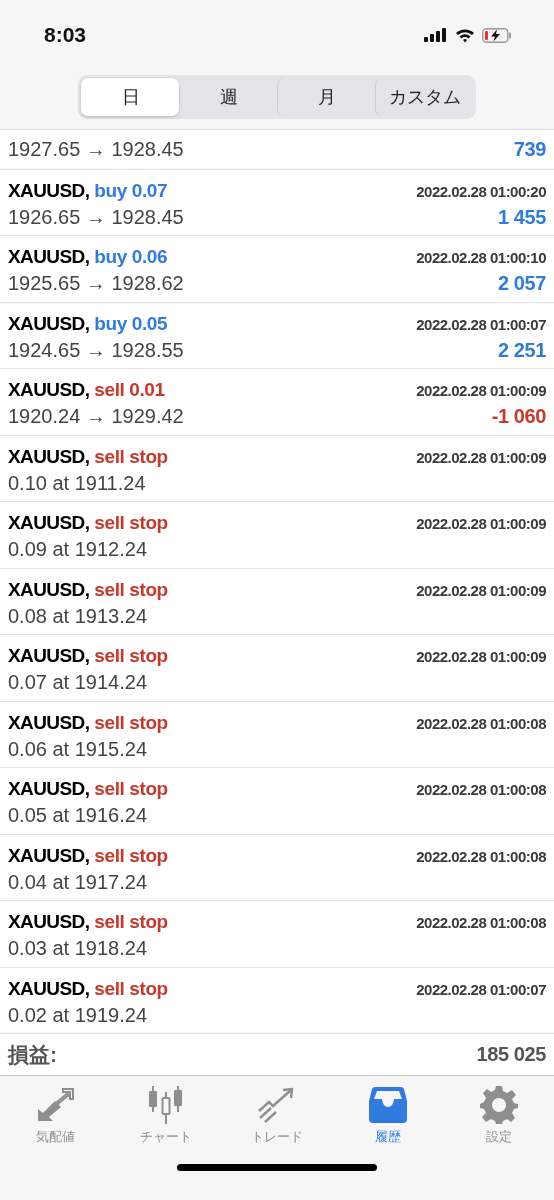 Image resolution: width=554 pixels, height=1200 pixels. Describe the element at coordinates (277, 1116) in the screenshot. I see `nav-tab: トレード` at that location.